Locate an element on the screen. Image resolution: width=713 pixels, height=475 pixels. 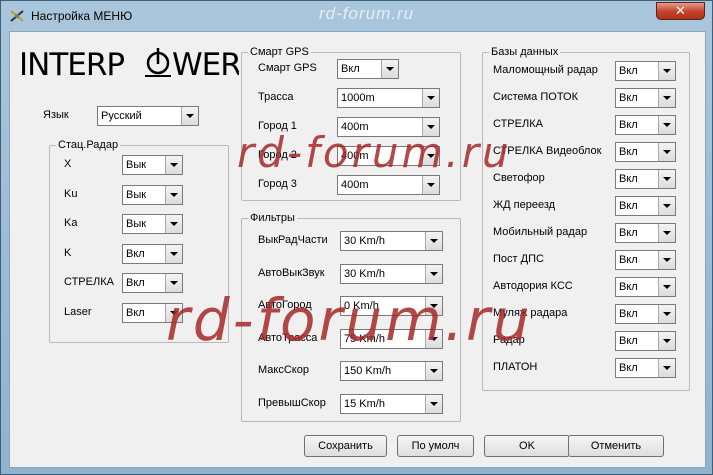
title-bar: Настройка МЕНЮ rd-forum.ru ✕ is located at coordinates (356, 16).